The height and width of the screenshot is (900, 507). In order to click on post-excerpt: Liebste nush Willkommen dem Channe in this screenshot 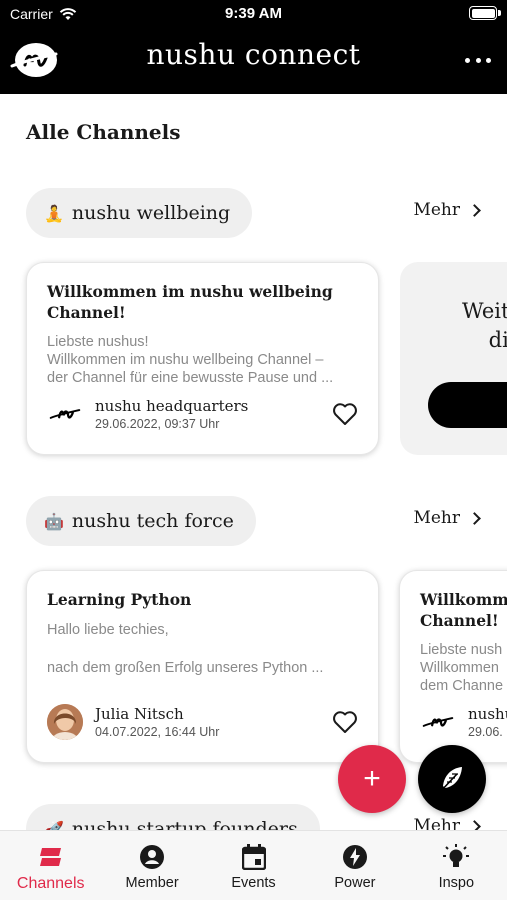, I will do `click(463, 668)`.